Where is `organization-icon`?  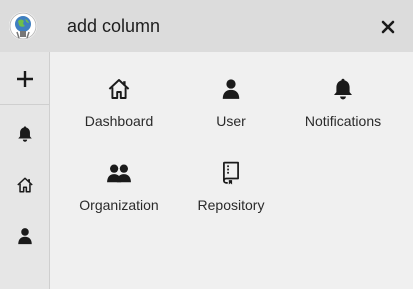
organization-icon is located at coordinates (119, 173).